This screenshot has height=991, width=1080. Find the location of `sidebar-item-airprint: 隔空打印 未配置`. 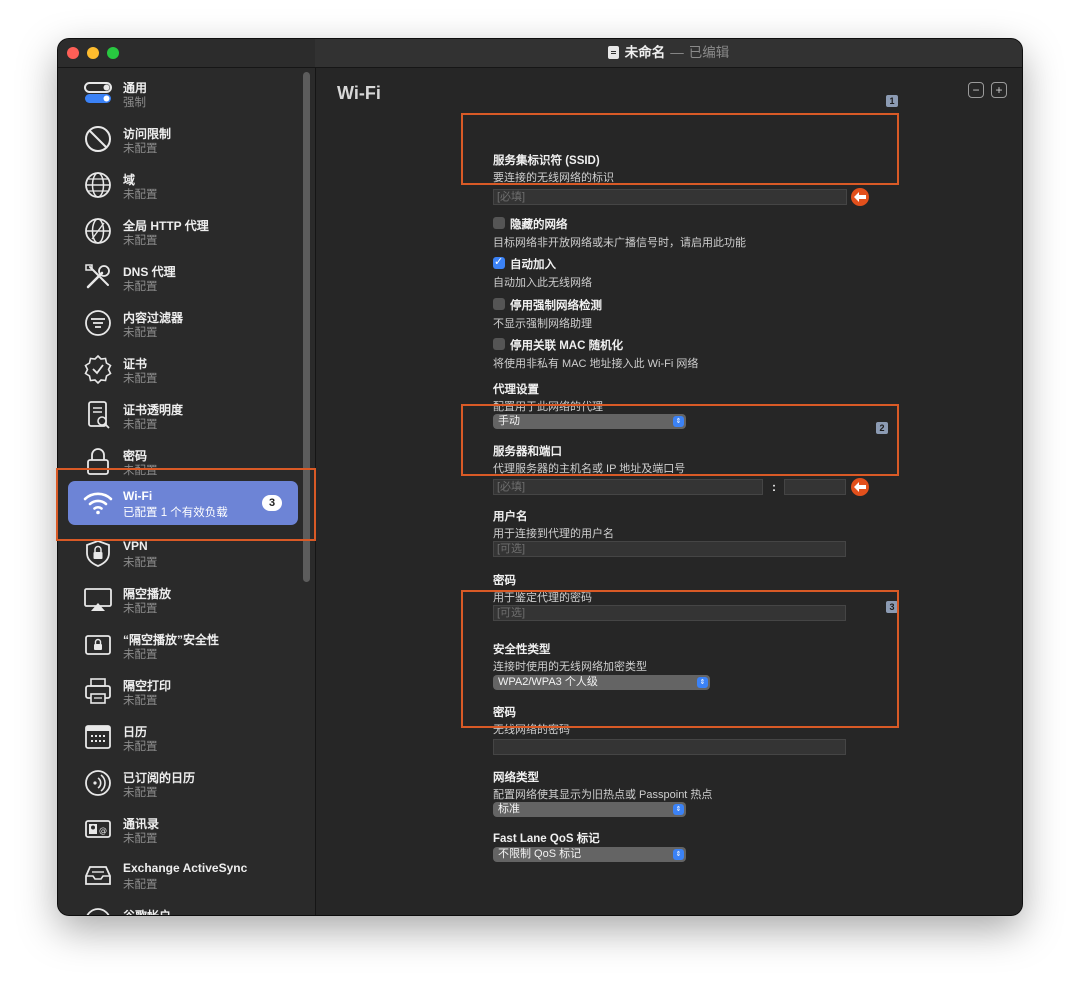

sidebar-item-airprint: 隔空打印 未配置 is located at coordinates (183, 691).